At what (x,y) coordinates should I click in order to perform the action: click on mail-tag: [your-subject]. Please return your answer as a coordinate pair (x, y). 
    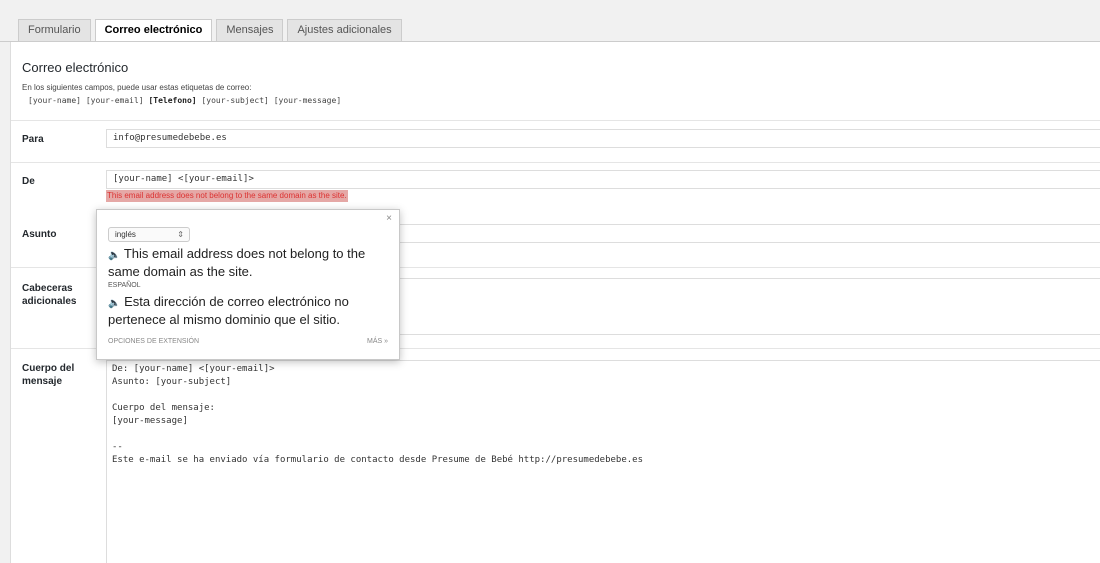
    Looking at the image, I should click on (235, 100).